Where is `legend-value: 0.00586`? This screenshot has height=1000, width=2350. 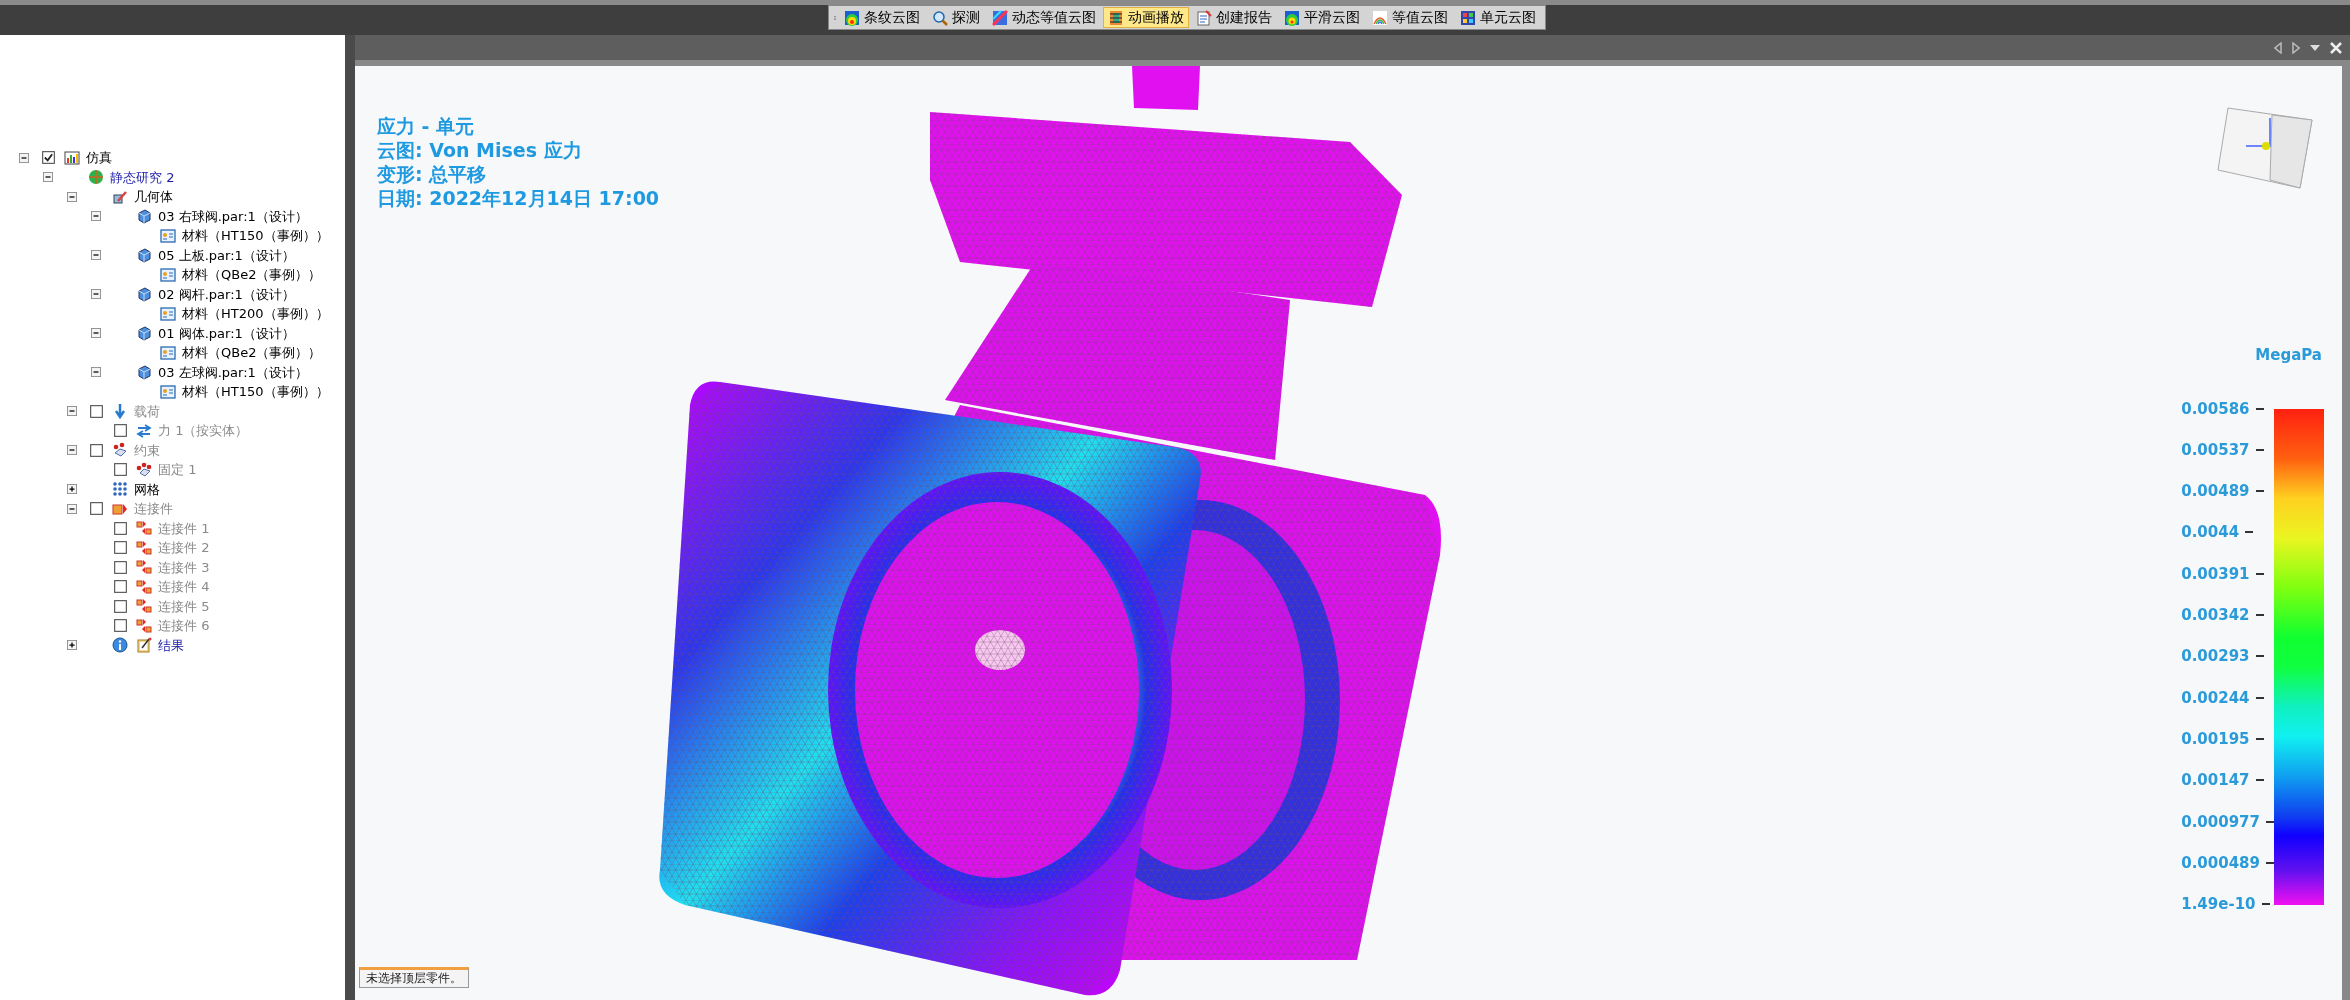 legend-value: 0.00586 is located at coordinates (2215, 408).